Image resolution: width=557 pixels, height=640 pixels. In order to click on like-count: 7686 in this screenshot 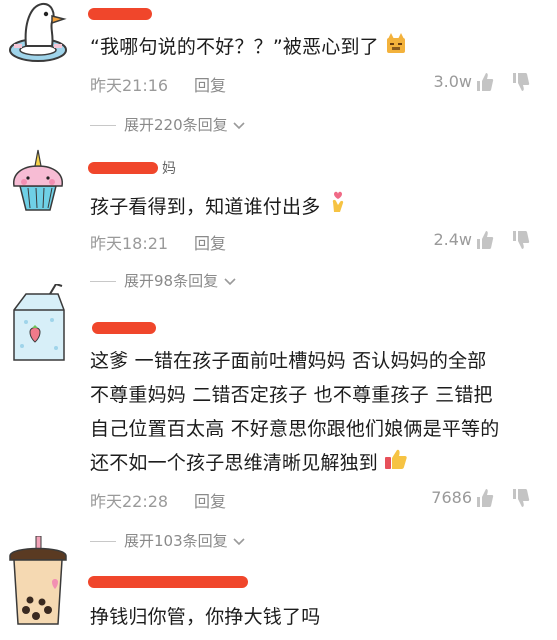, I will do `click(451, 497)`.